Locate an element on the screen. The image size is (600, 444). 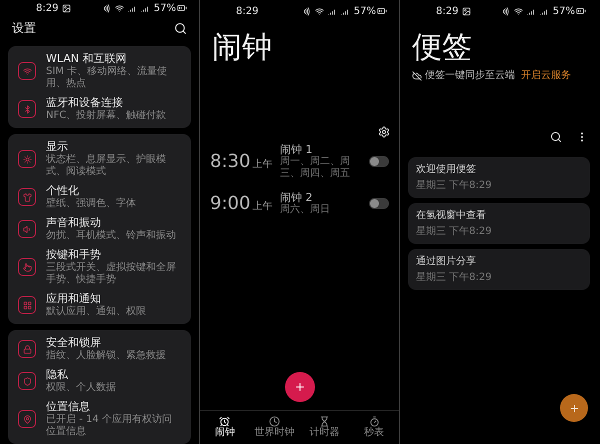
cloud-off-icon is located at coordinates (417, 75).